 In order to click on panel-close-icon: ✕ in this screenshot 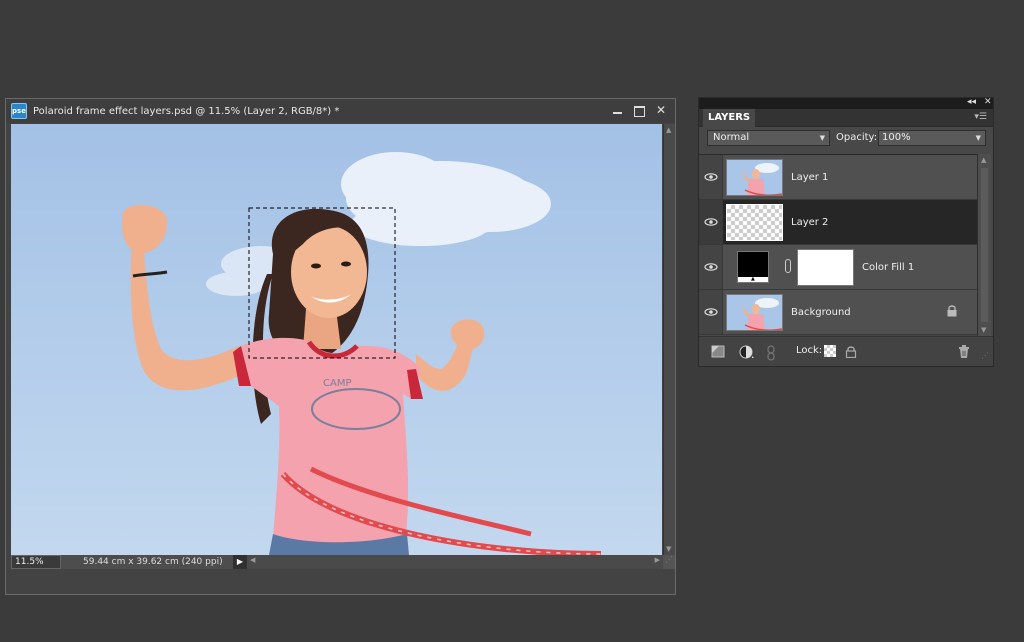, I will do `click(988, 102)`.